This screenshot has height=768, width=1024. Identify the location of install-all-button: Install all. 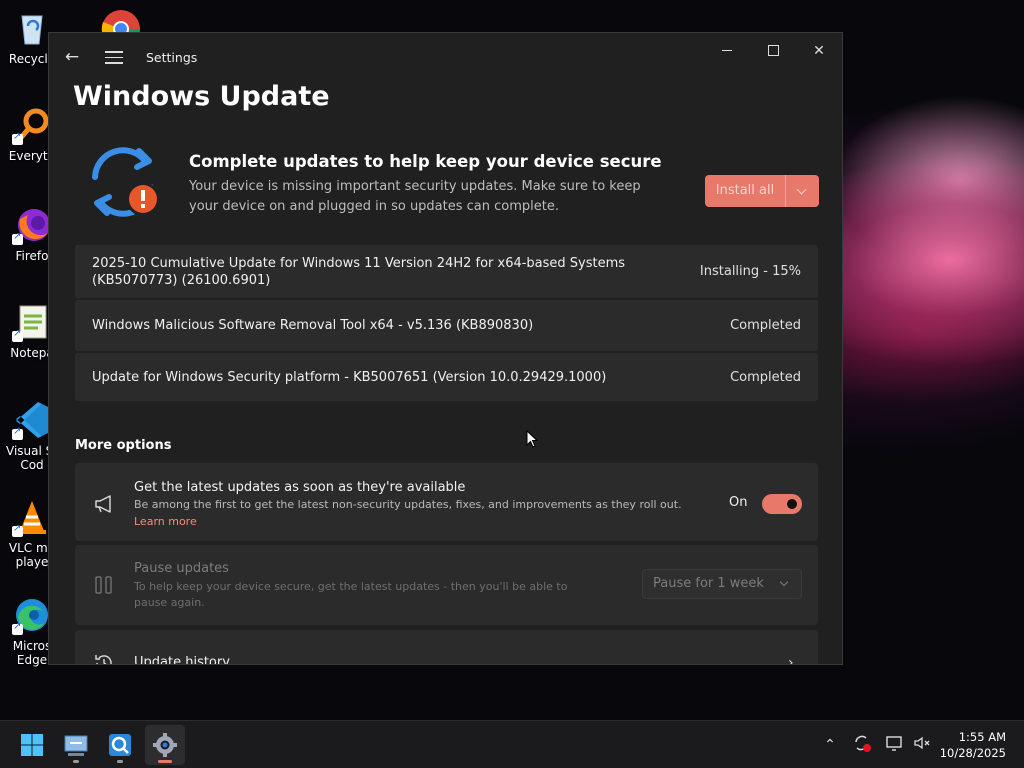
(762, 191).